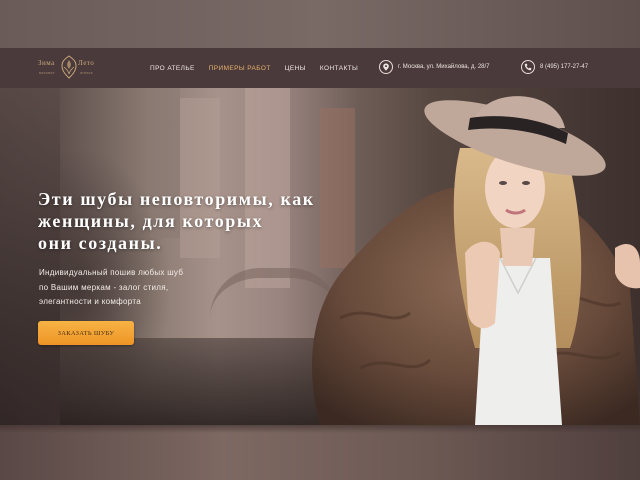 This screenshot has height=480, width=640. What do you see at coordinates (100, 243) in the screenshot?
I see `hero-title-line: они созданы.` at bounding box center [100, 243].